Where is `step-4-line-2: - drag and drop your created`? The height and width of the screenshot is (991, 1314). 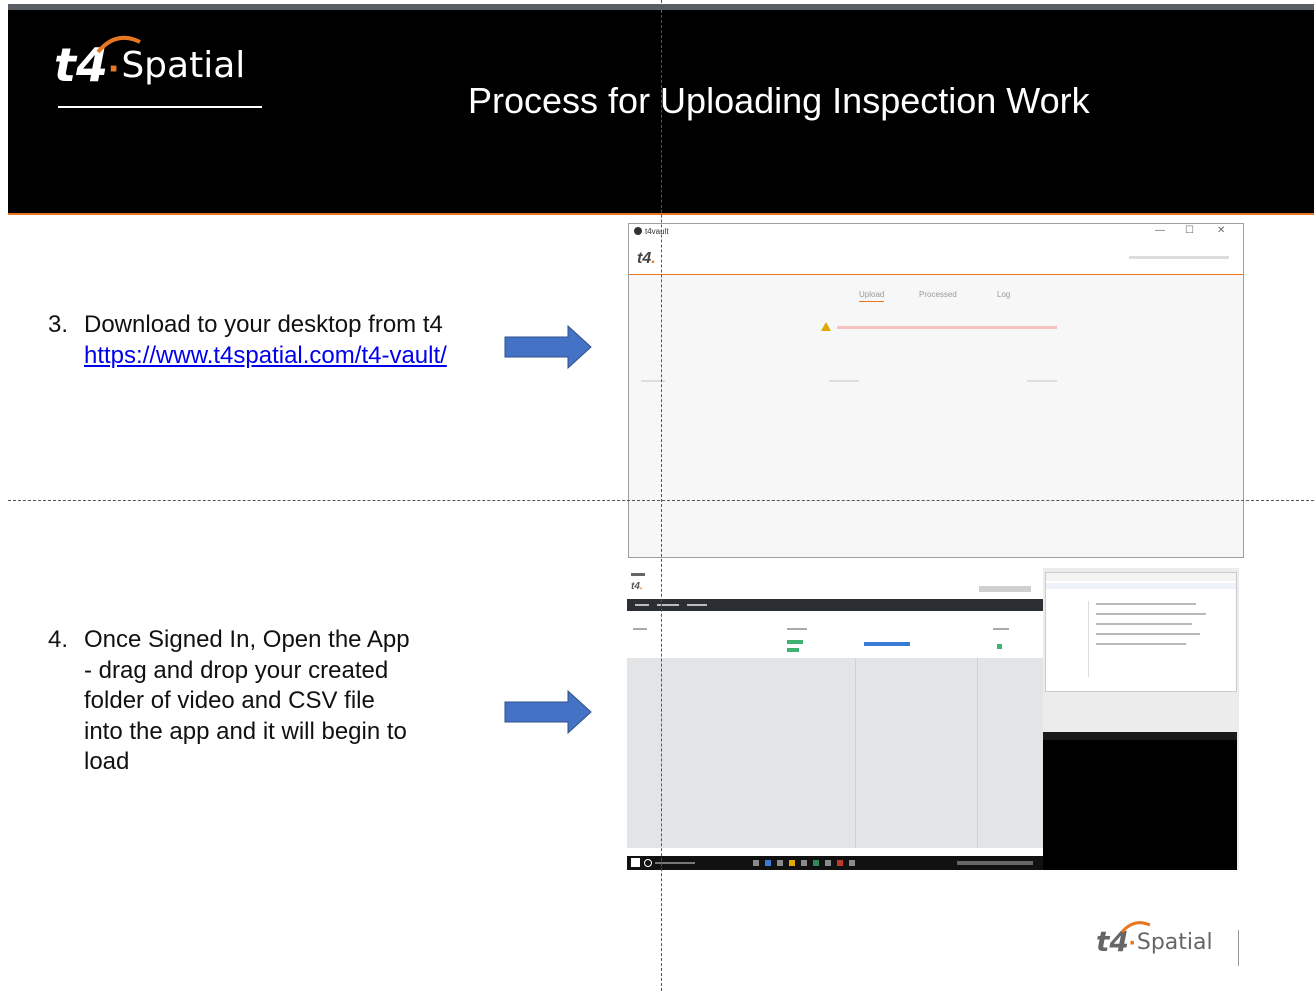 step-4-line-2: - drag and drop your created is located at coordinates (236, 670).